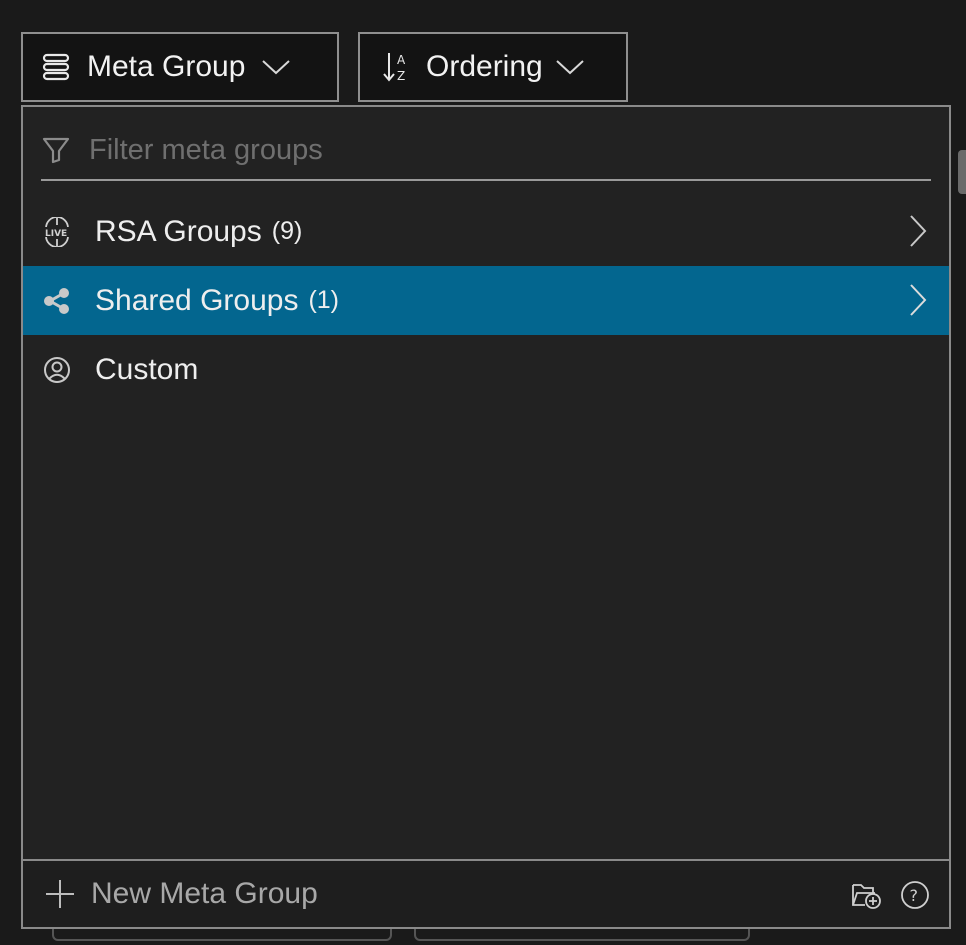  I want to click on live-globe-icon: LIVE, so click(57, 231).